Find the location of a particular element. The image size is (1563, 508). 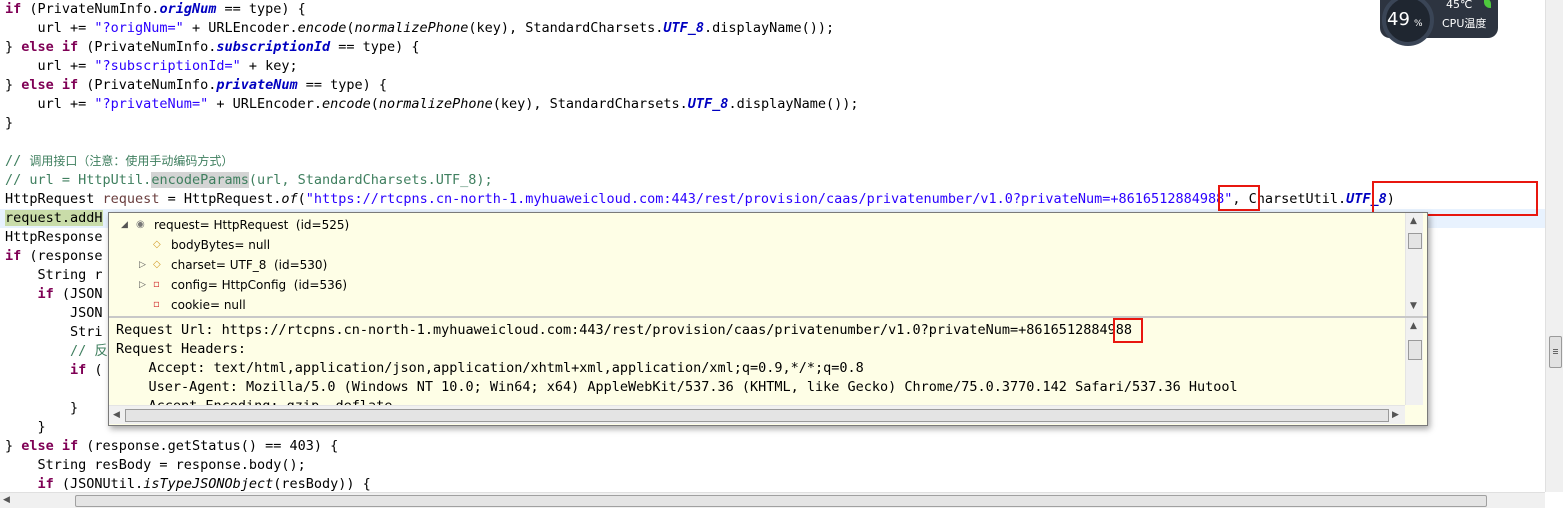

tree-row-config: ▷ ▫ config= HttpConfig (id=536) is located at coordinates (228, 285).